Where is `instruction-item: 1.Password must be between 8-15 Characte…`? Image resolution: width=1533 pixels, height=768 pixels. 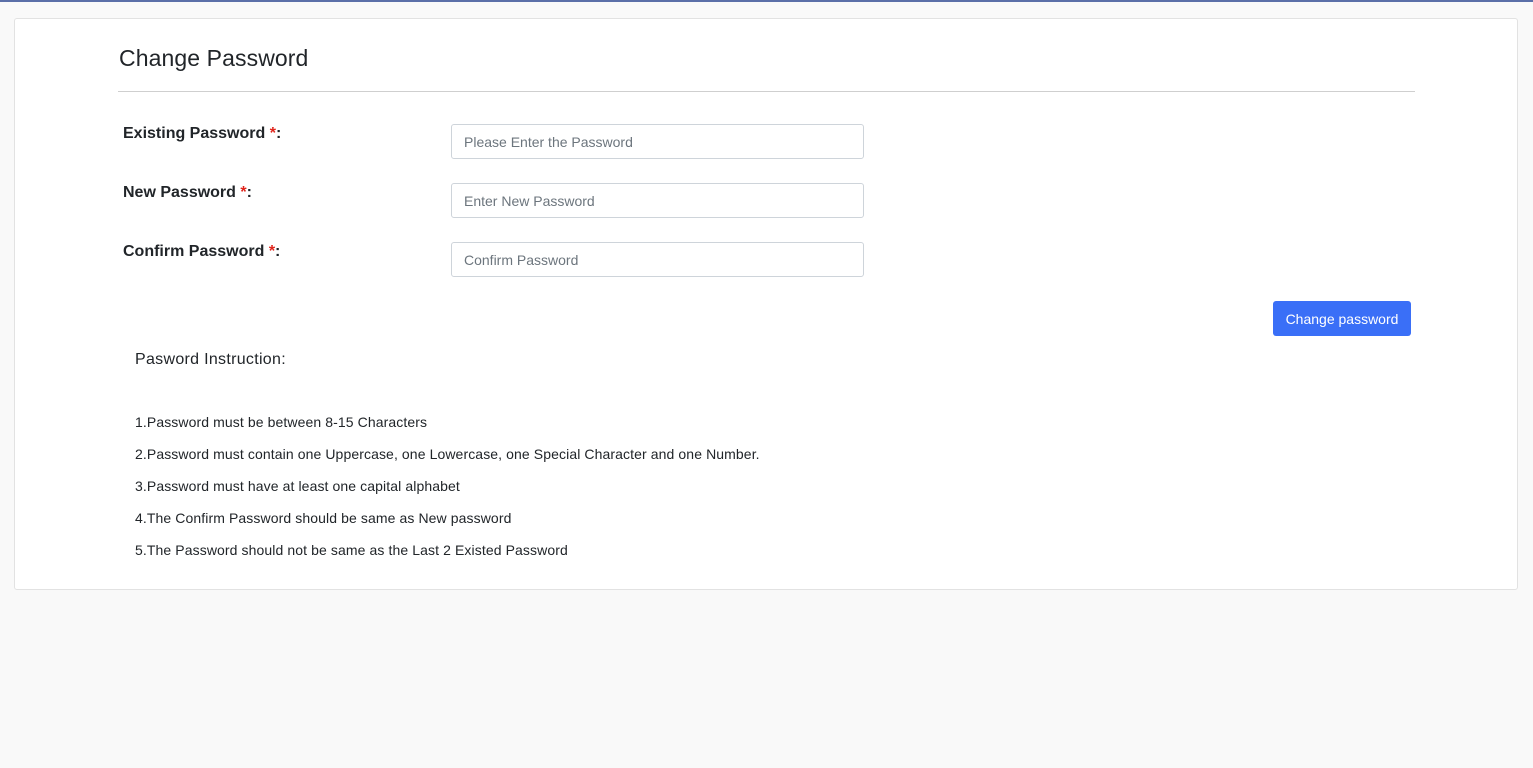
instruction-item: 1.Password must be between 8-15 Characte… is located at coordinates (281, 422).